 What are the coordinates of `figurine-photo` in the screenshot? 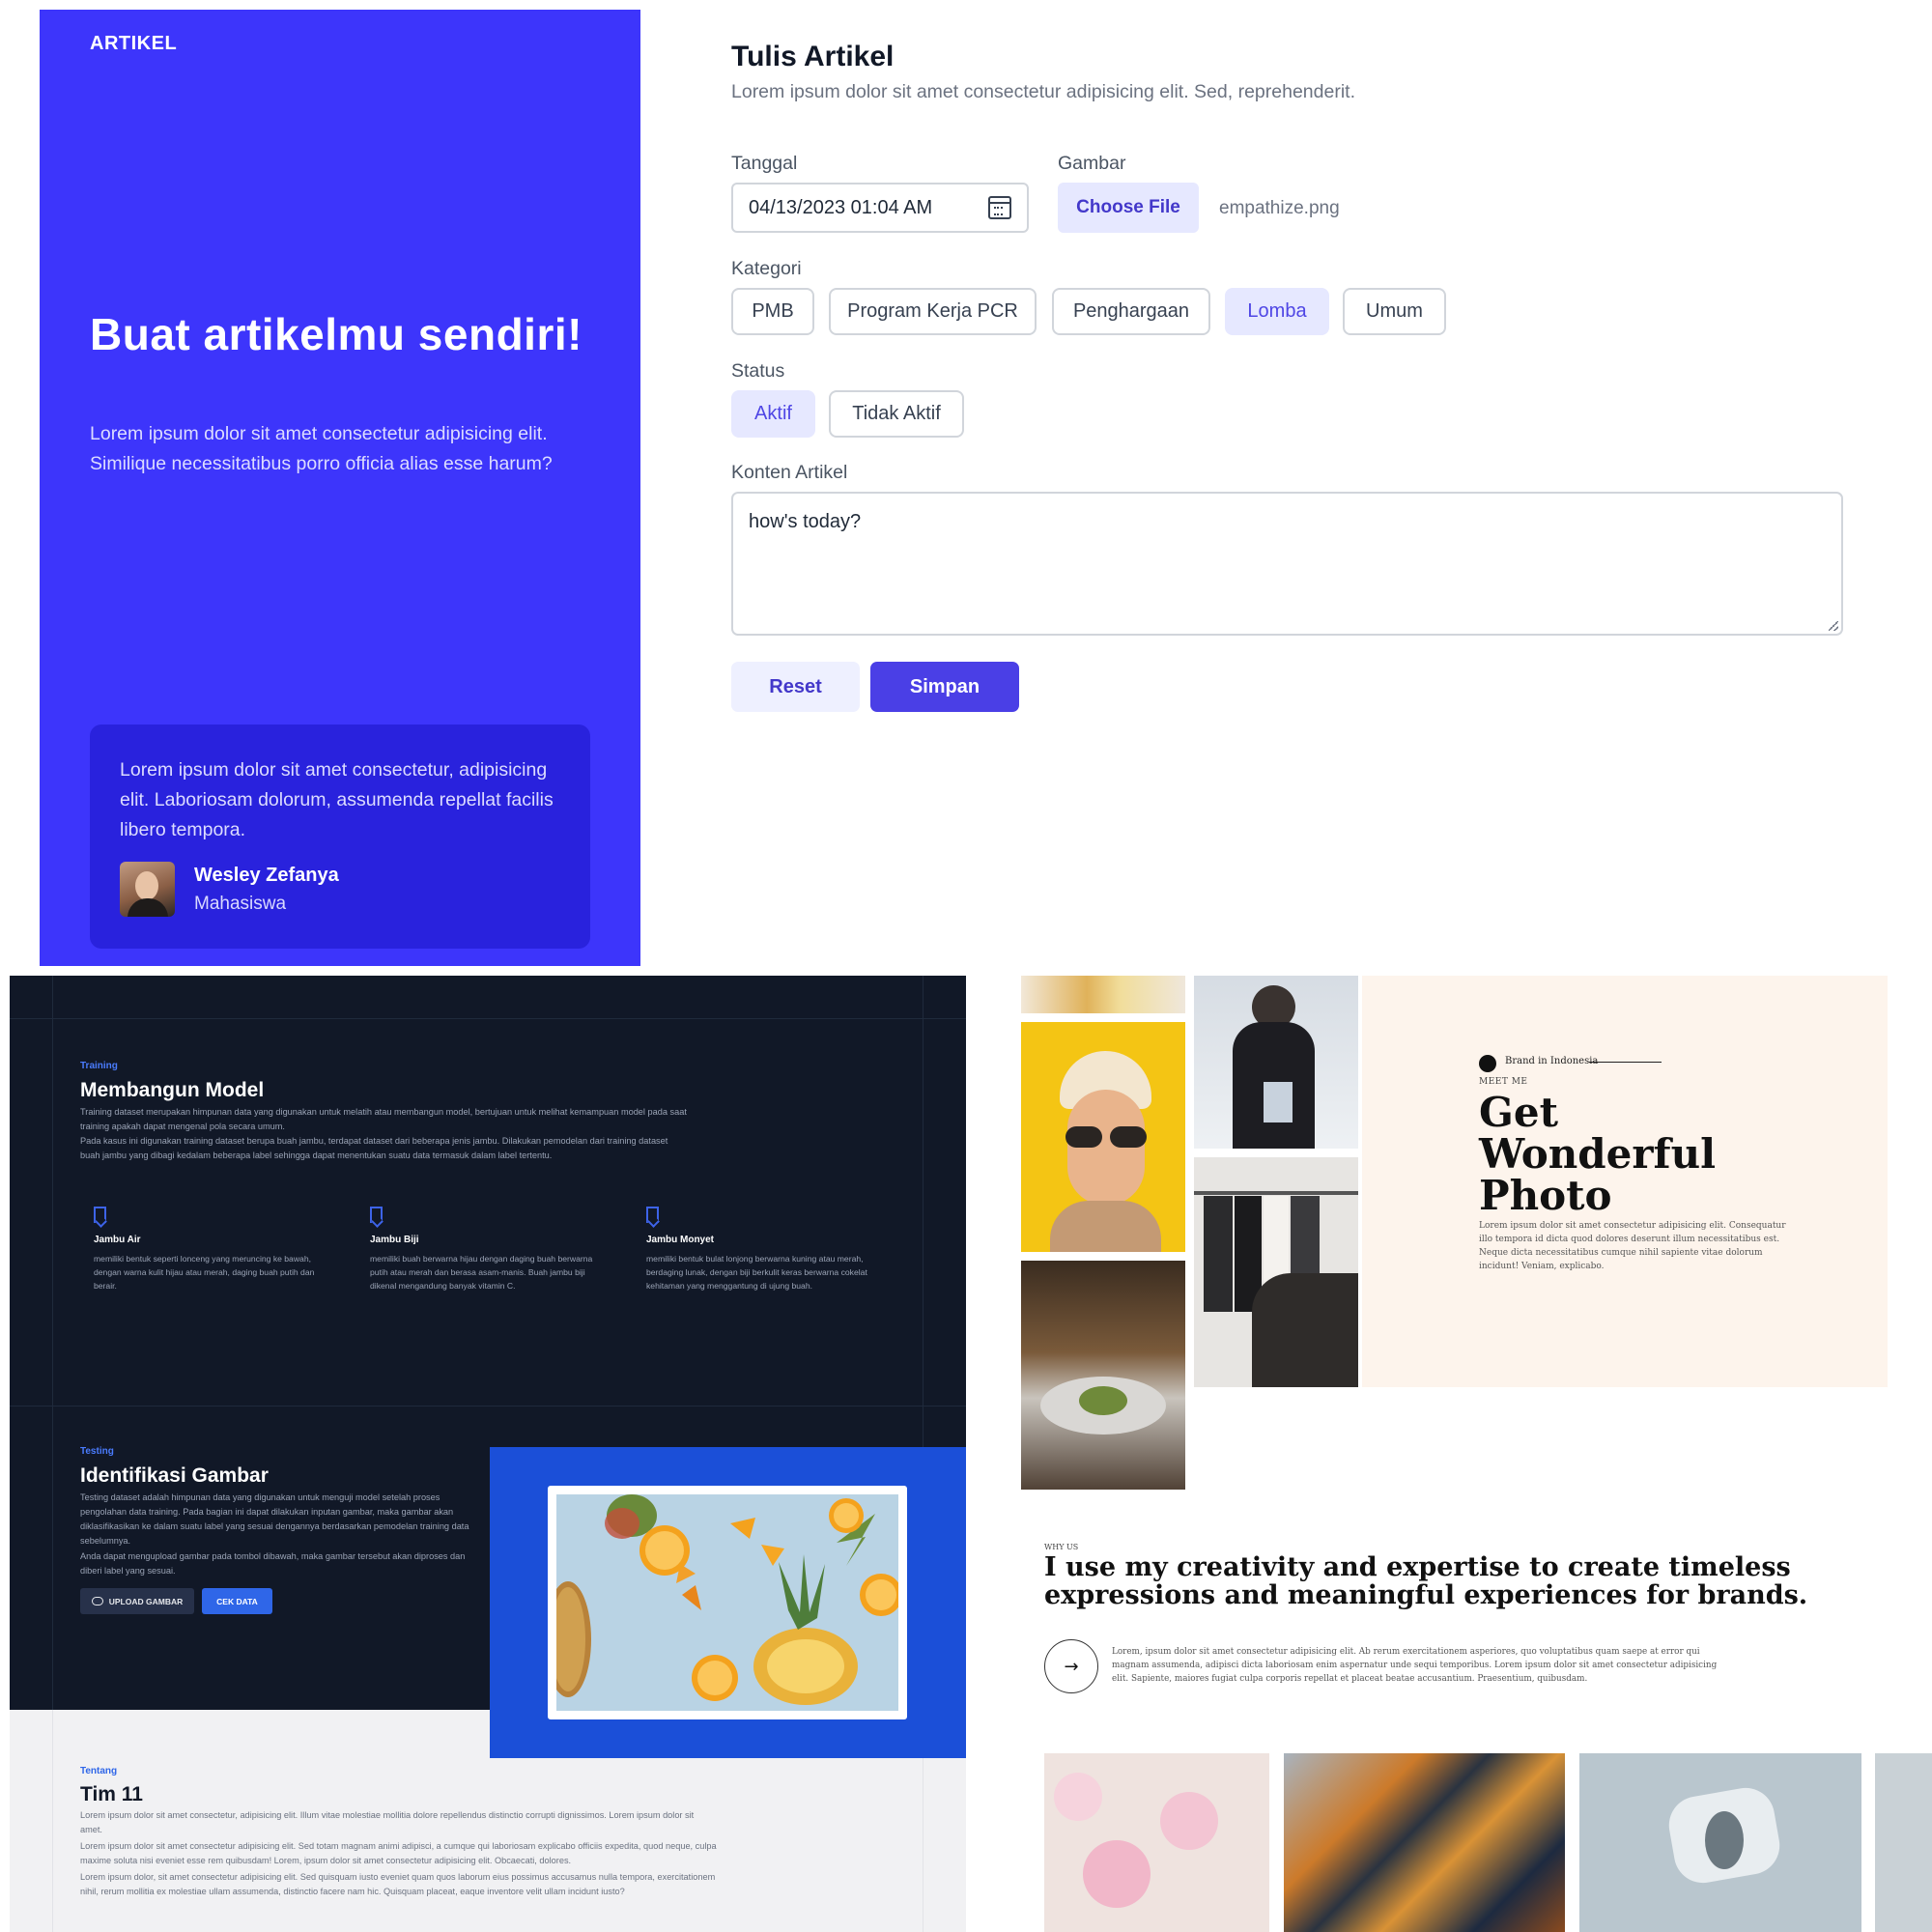 It's located at (1103, 995).